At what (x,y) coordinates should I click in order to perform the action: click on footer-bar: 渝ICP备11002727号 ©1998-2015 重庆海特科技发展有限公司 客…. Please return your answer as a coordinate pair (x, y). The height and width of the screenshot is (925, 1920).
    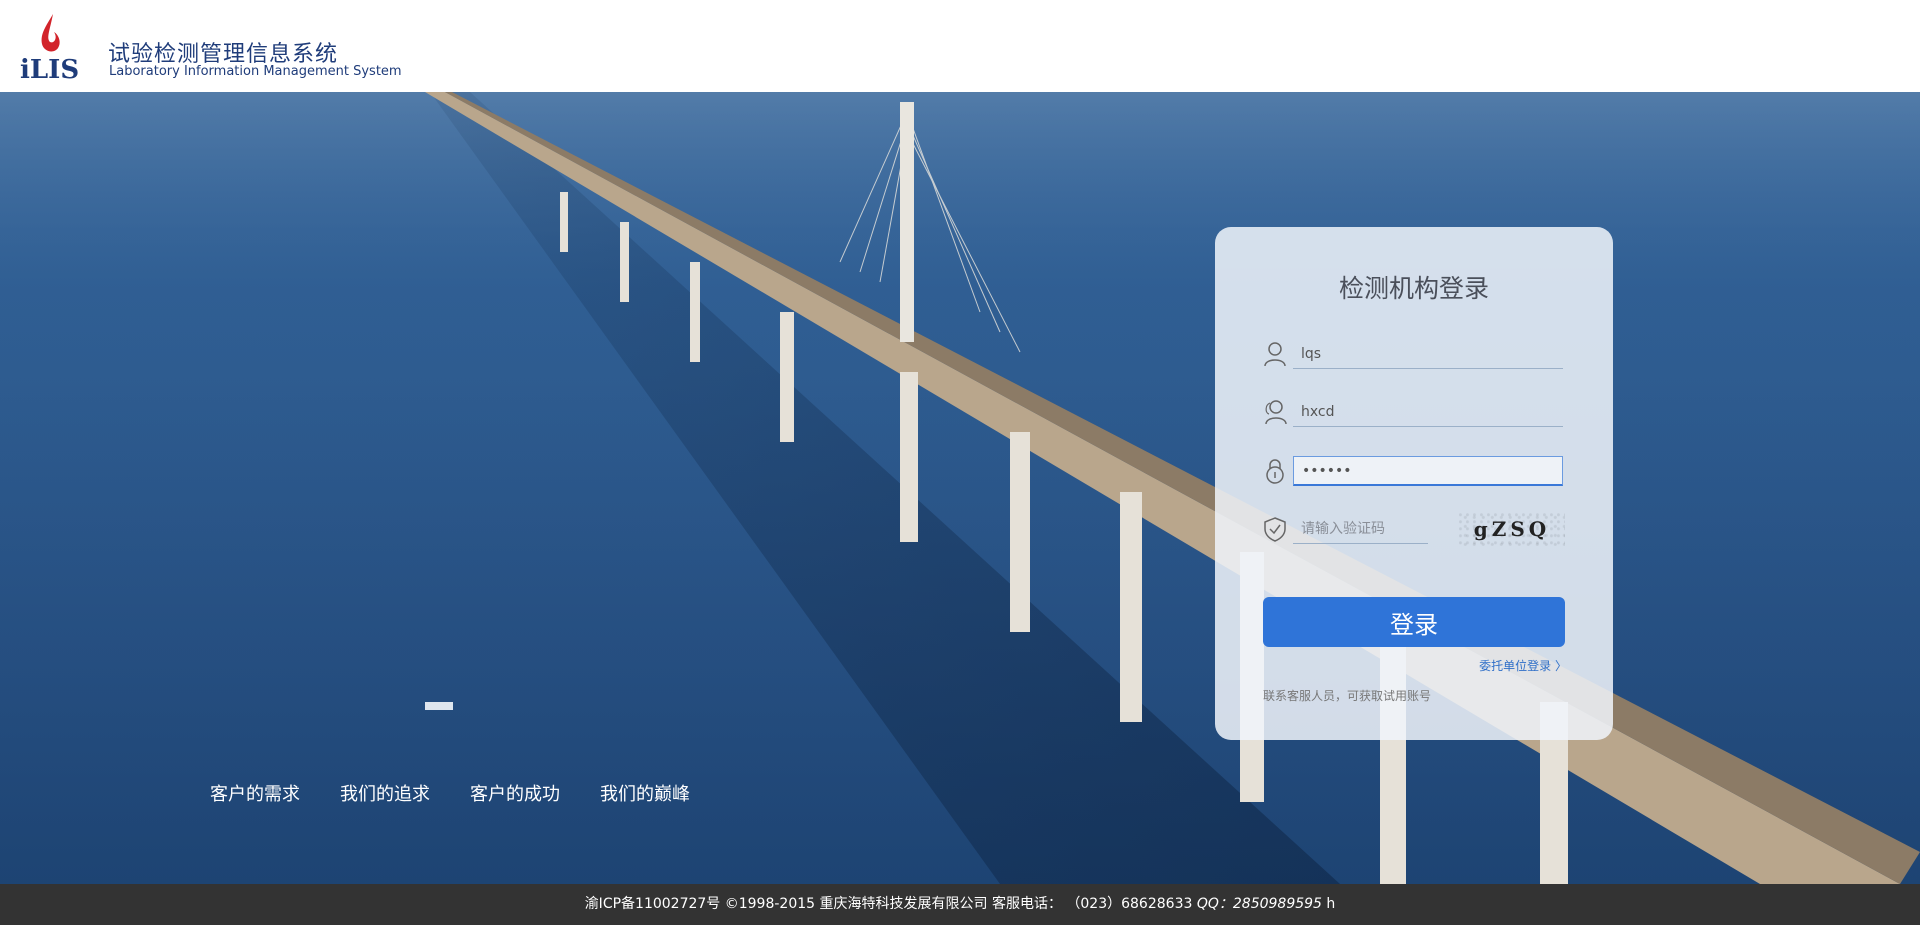
    Looking at the image, I should click on (960, 904).